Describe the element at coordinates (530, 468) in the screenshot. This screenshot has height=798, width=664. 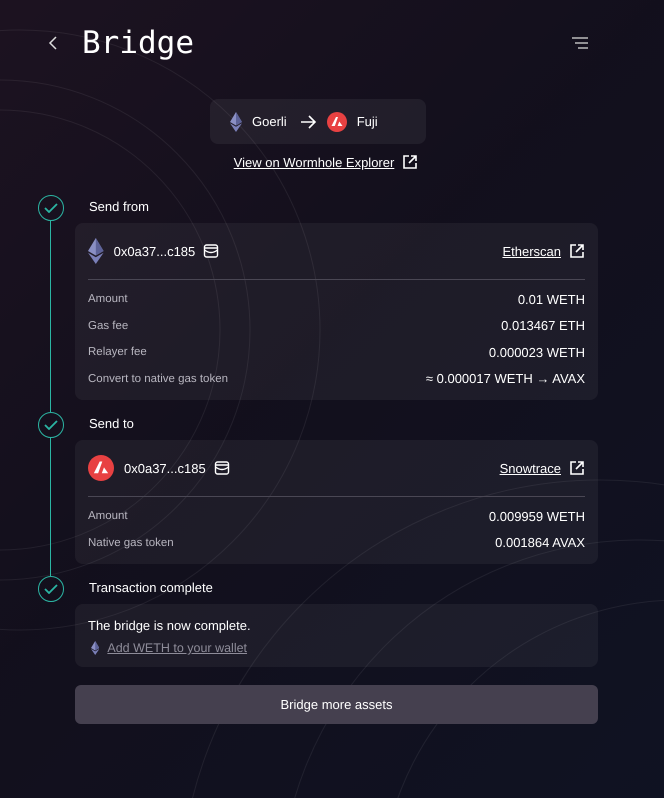
I see `block-explorer-link: Snowtrace` at that location.